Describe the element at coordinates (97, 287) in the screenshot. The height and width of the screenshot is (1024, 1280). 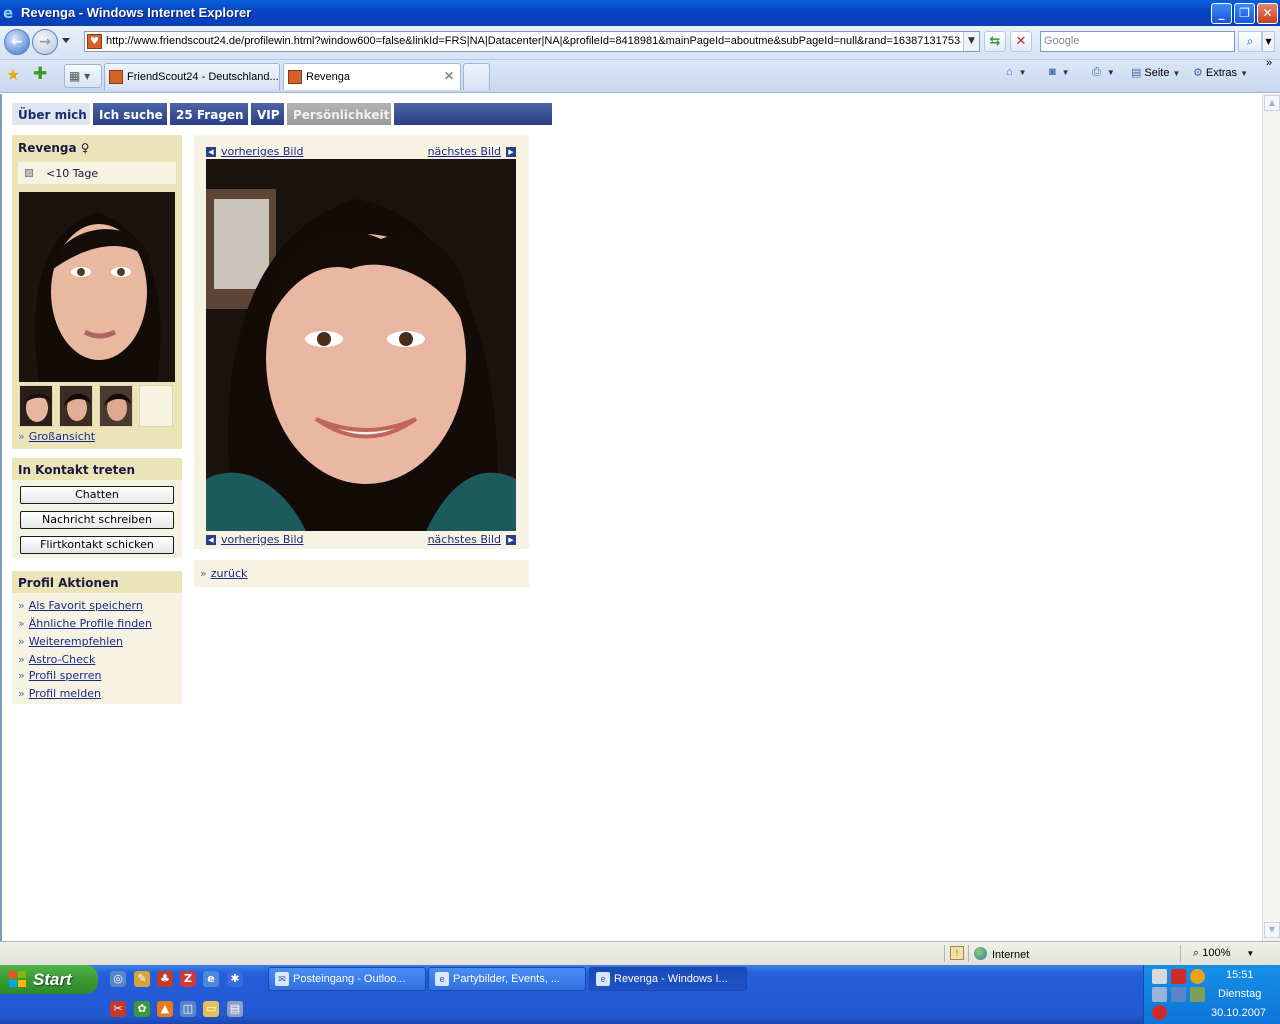
I see `profile-photo` at that location.